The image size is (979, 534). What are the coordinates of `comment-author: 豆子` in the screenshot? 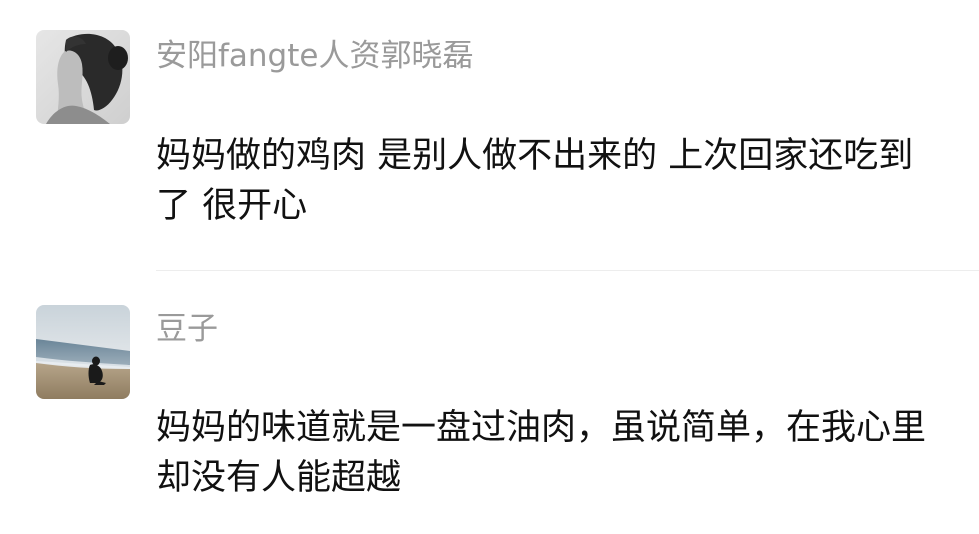 It's located at (187, 329).